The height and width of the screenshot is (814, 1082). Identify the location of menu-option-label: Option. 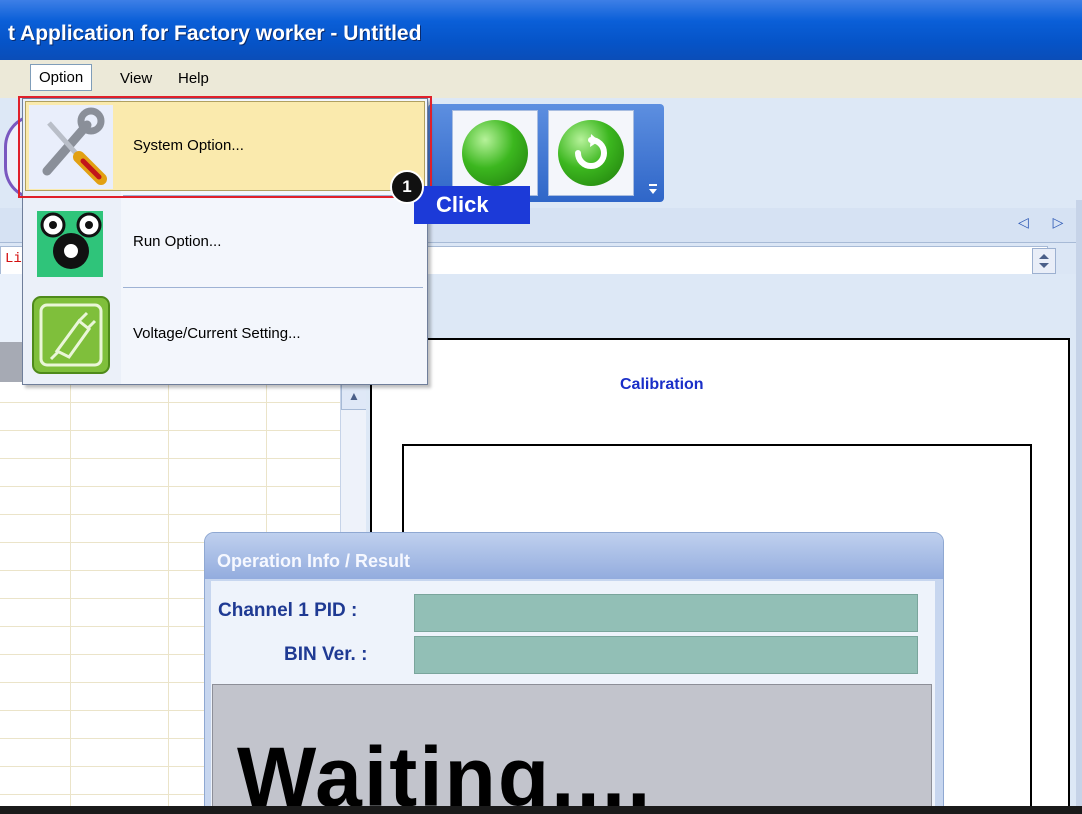
(61, 77).